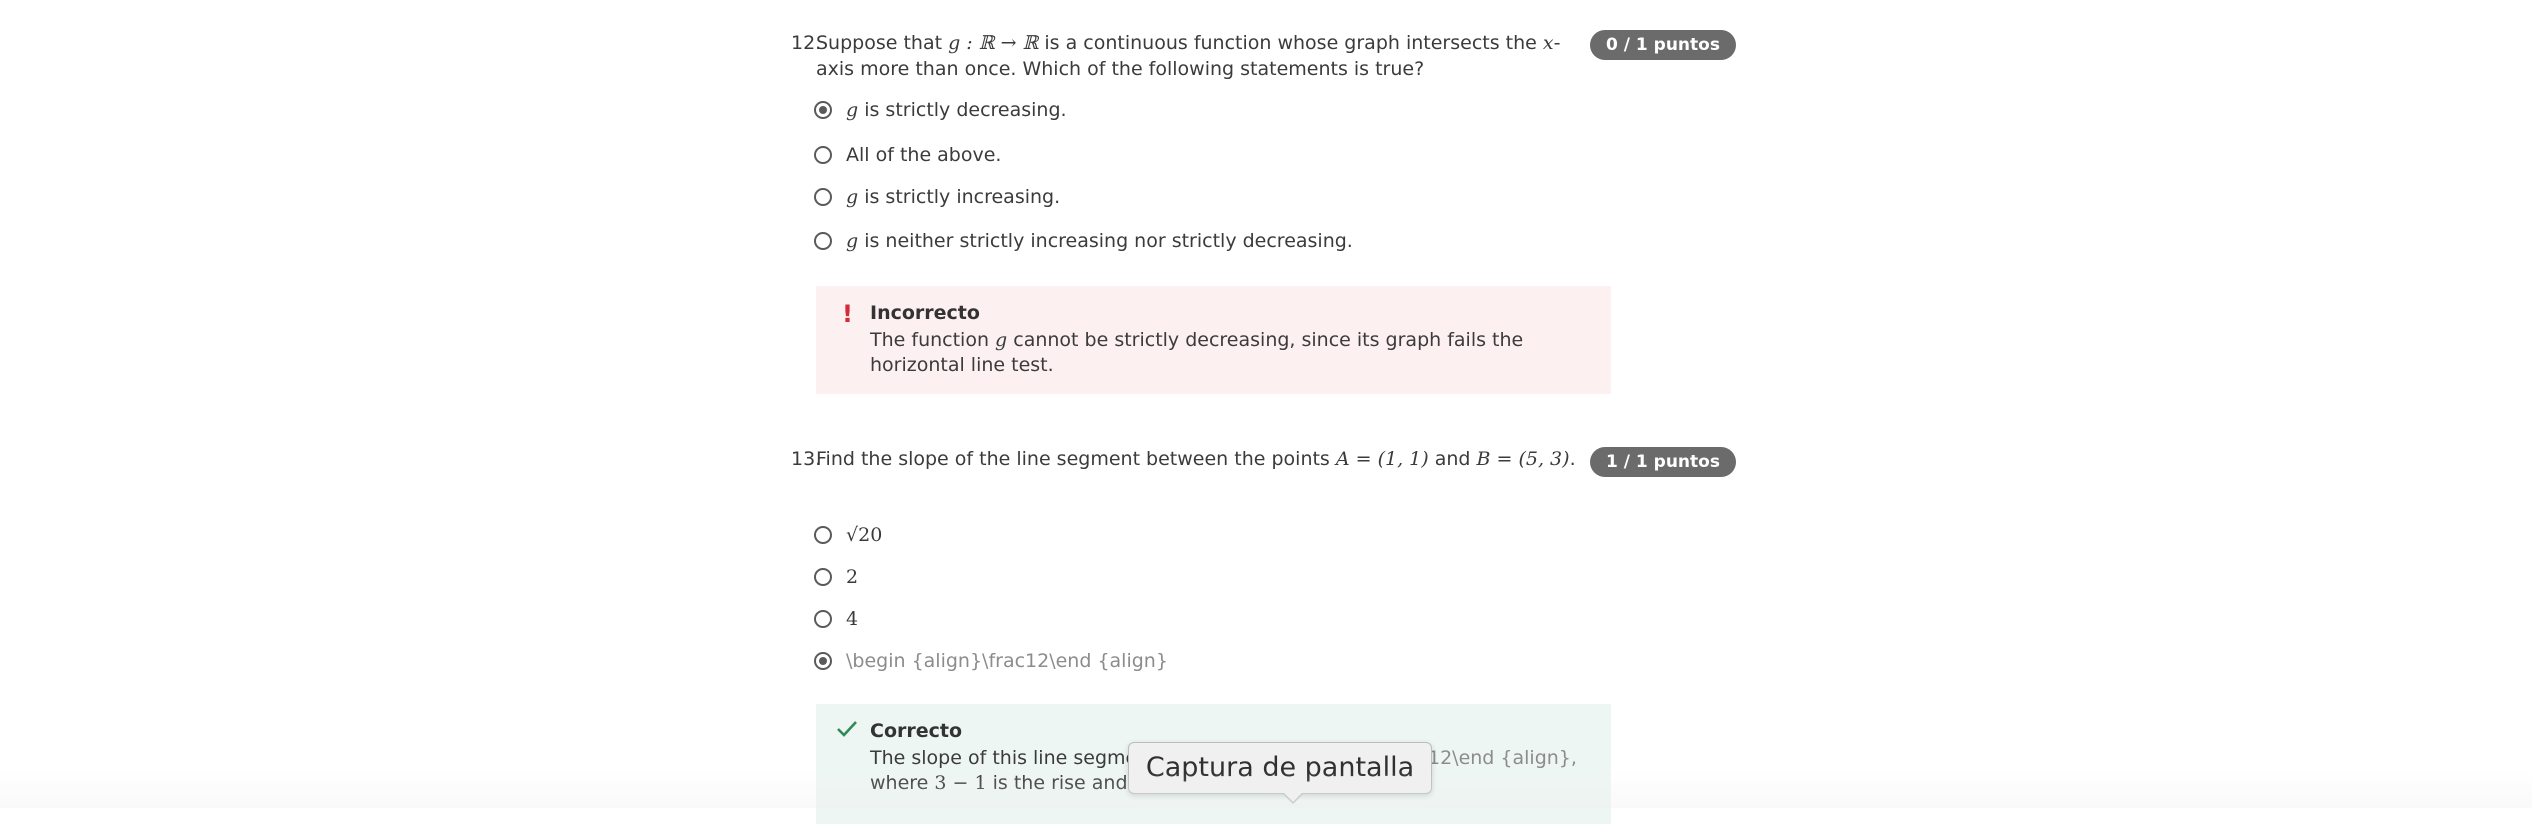  What do you see at coordinates (847, 314) in the screenshot?
I see `exclamation-icon: !` at bounding box center [847, 314].